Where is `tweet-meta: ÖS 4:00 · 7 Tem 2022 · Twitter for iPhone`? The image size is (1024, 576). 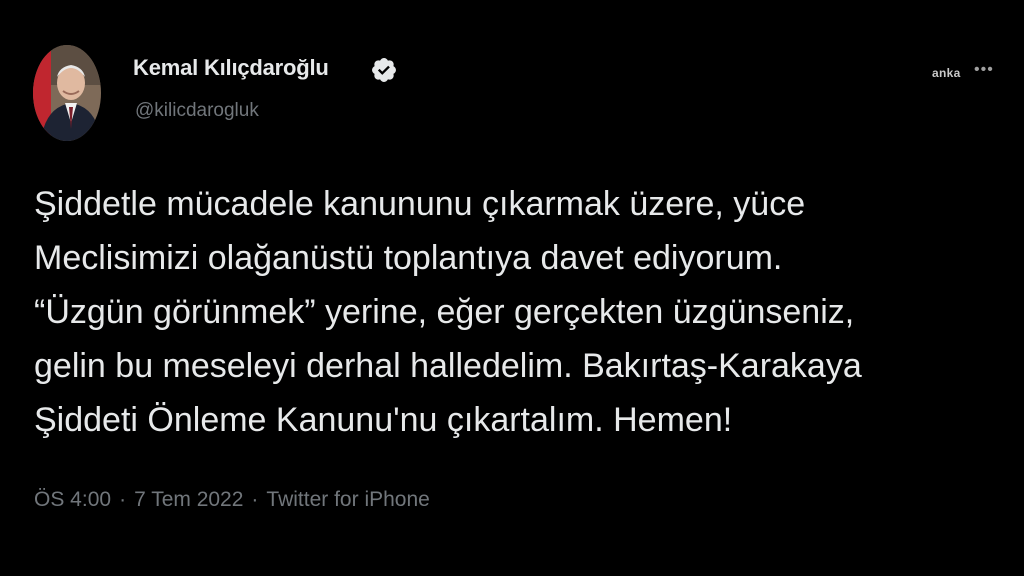 tweet-meta: ÖS 4:00 · 7 Tem 2022 · Twitter for iPhone is located at coordinates (232, 500).